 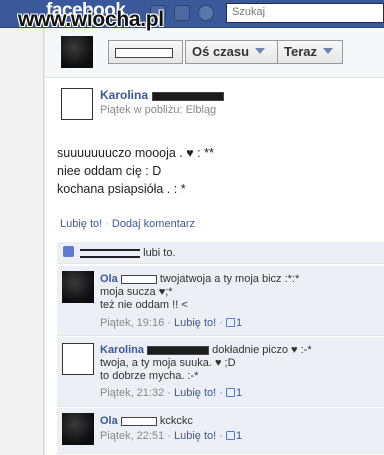 I want to click on timeline-dropdown: Oś czasu, so click(x=231, y=52).